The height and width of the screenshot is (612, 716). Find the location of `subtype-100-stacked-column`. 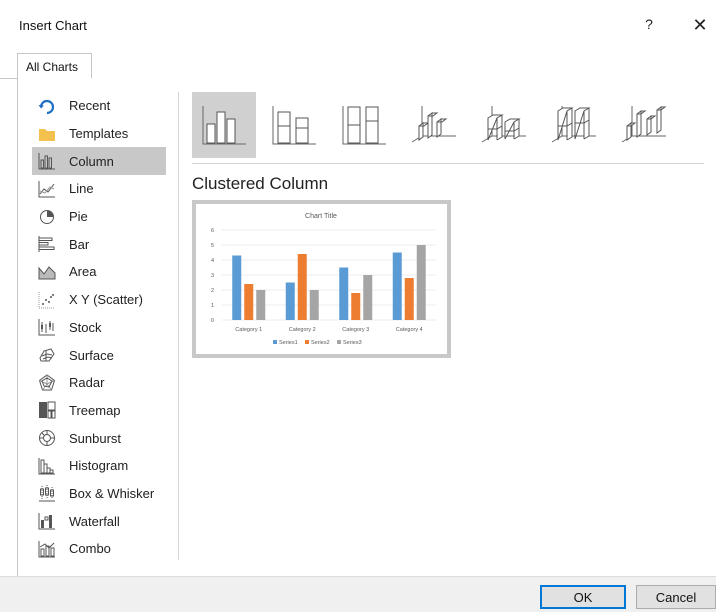

subtype-100-stacked-column is located at coordinates (364, 125).